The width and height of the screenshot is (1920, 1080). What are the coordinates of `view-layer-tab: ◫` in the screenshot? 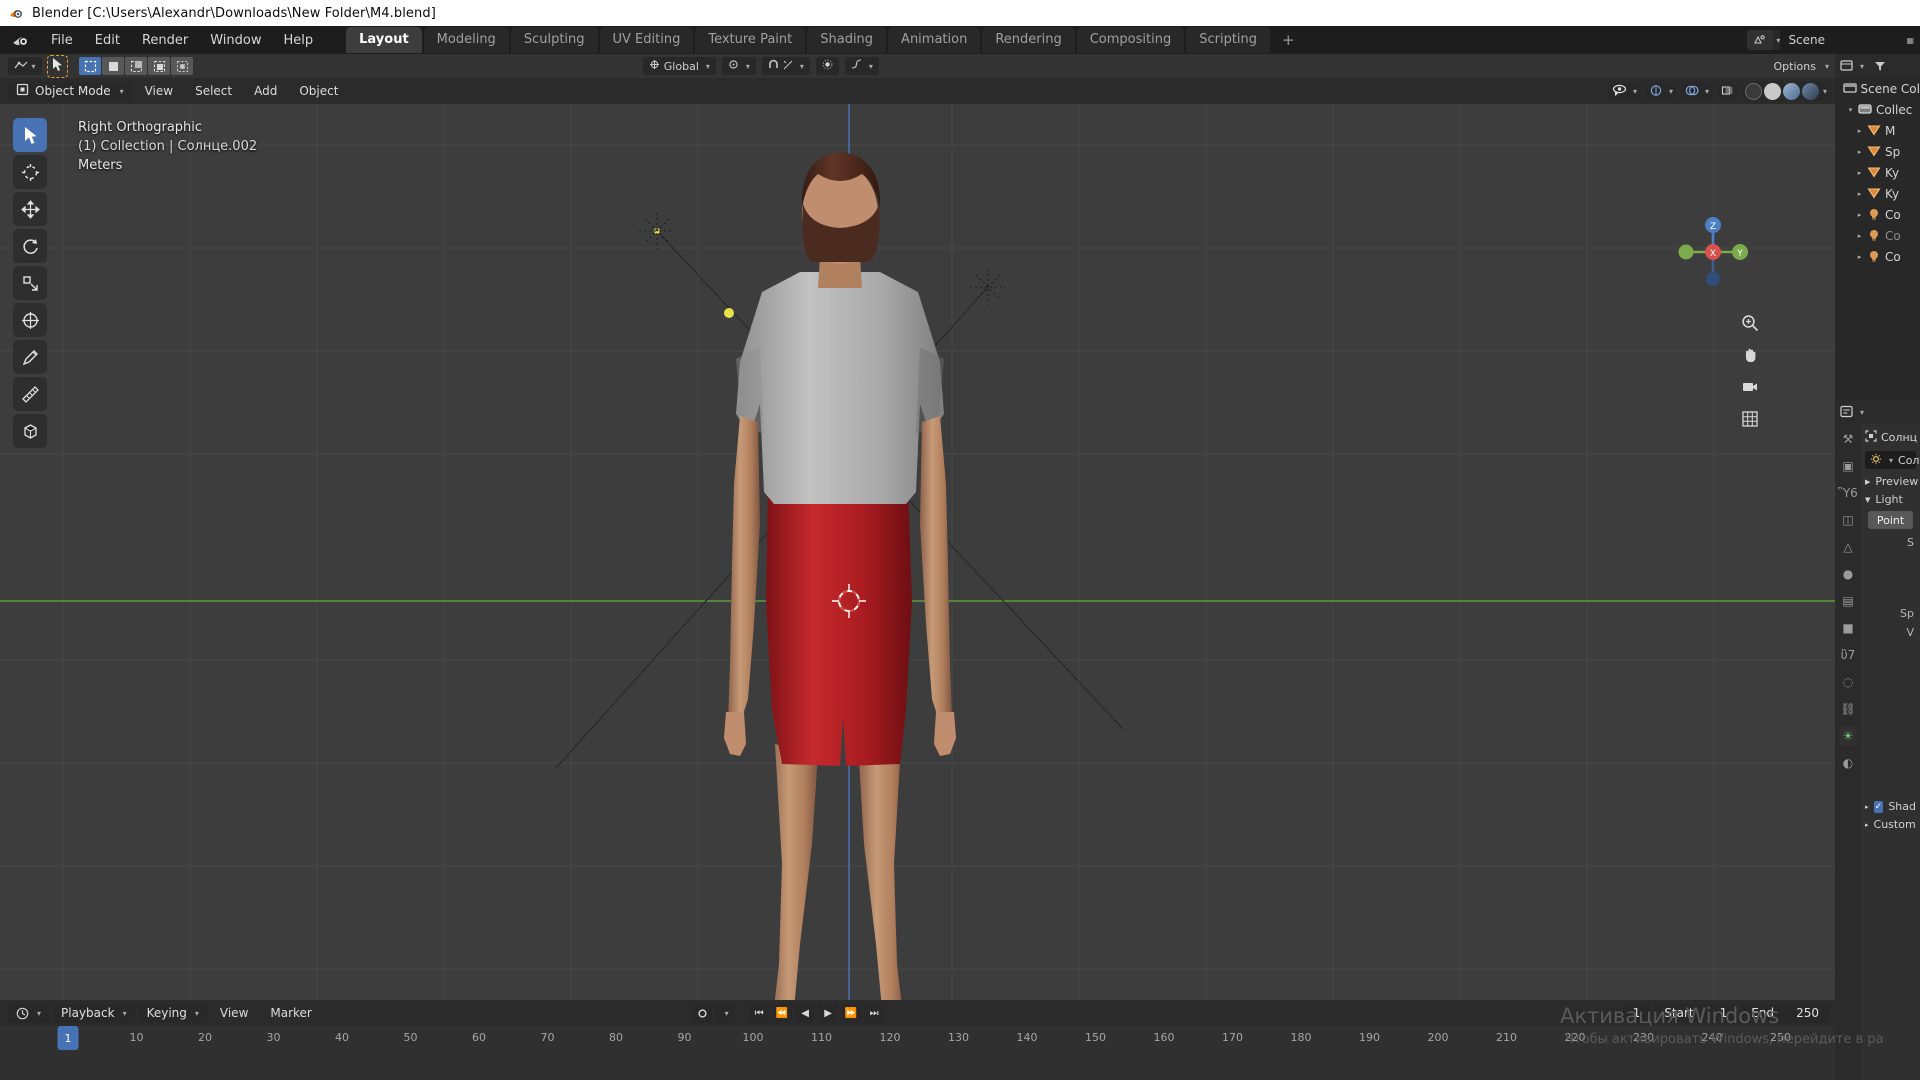 It's located at (1848, 520).